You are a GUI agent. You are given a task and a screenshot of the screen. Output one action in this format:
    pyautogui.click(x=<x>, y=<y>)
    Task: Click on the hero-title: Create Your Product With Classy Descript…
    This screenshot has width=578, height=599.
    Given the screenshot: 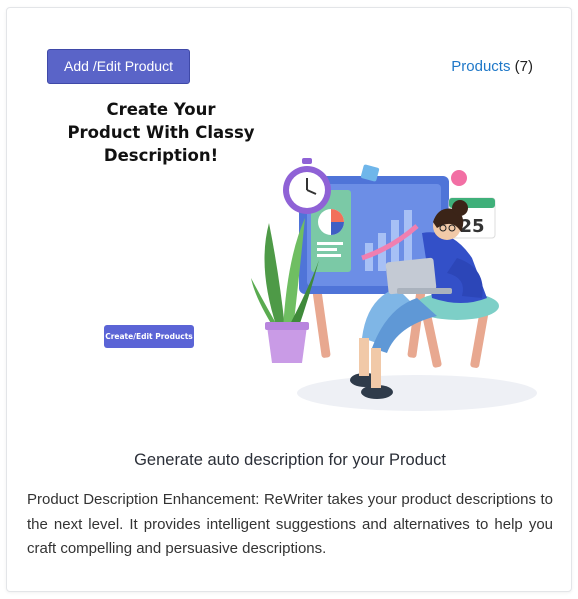 What is the action you would take?
    pyautogui.click(x=161, y=132)
    